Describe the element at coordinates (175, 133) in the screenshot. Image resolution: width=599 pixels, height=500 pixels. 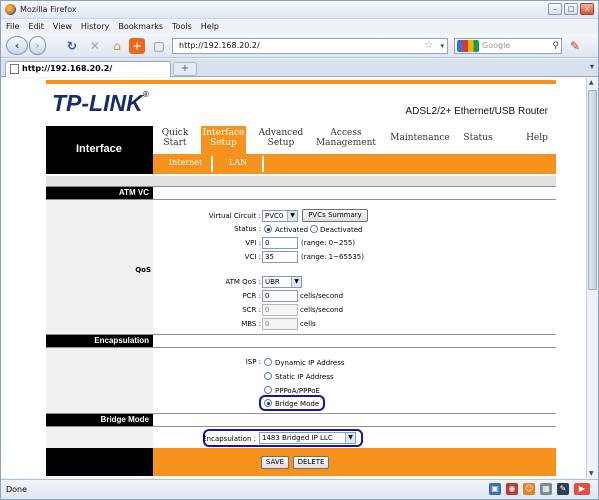
I see `nav-quick-start-l1: Quick` at that location.